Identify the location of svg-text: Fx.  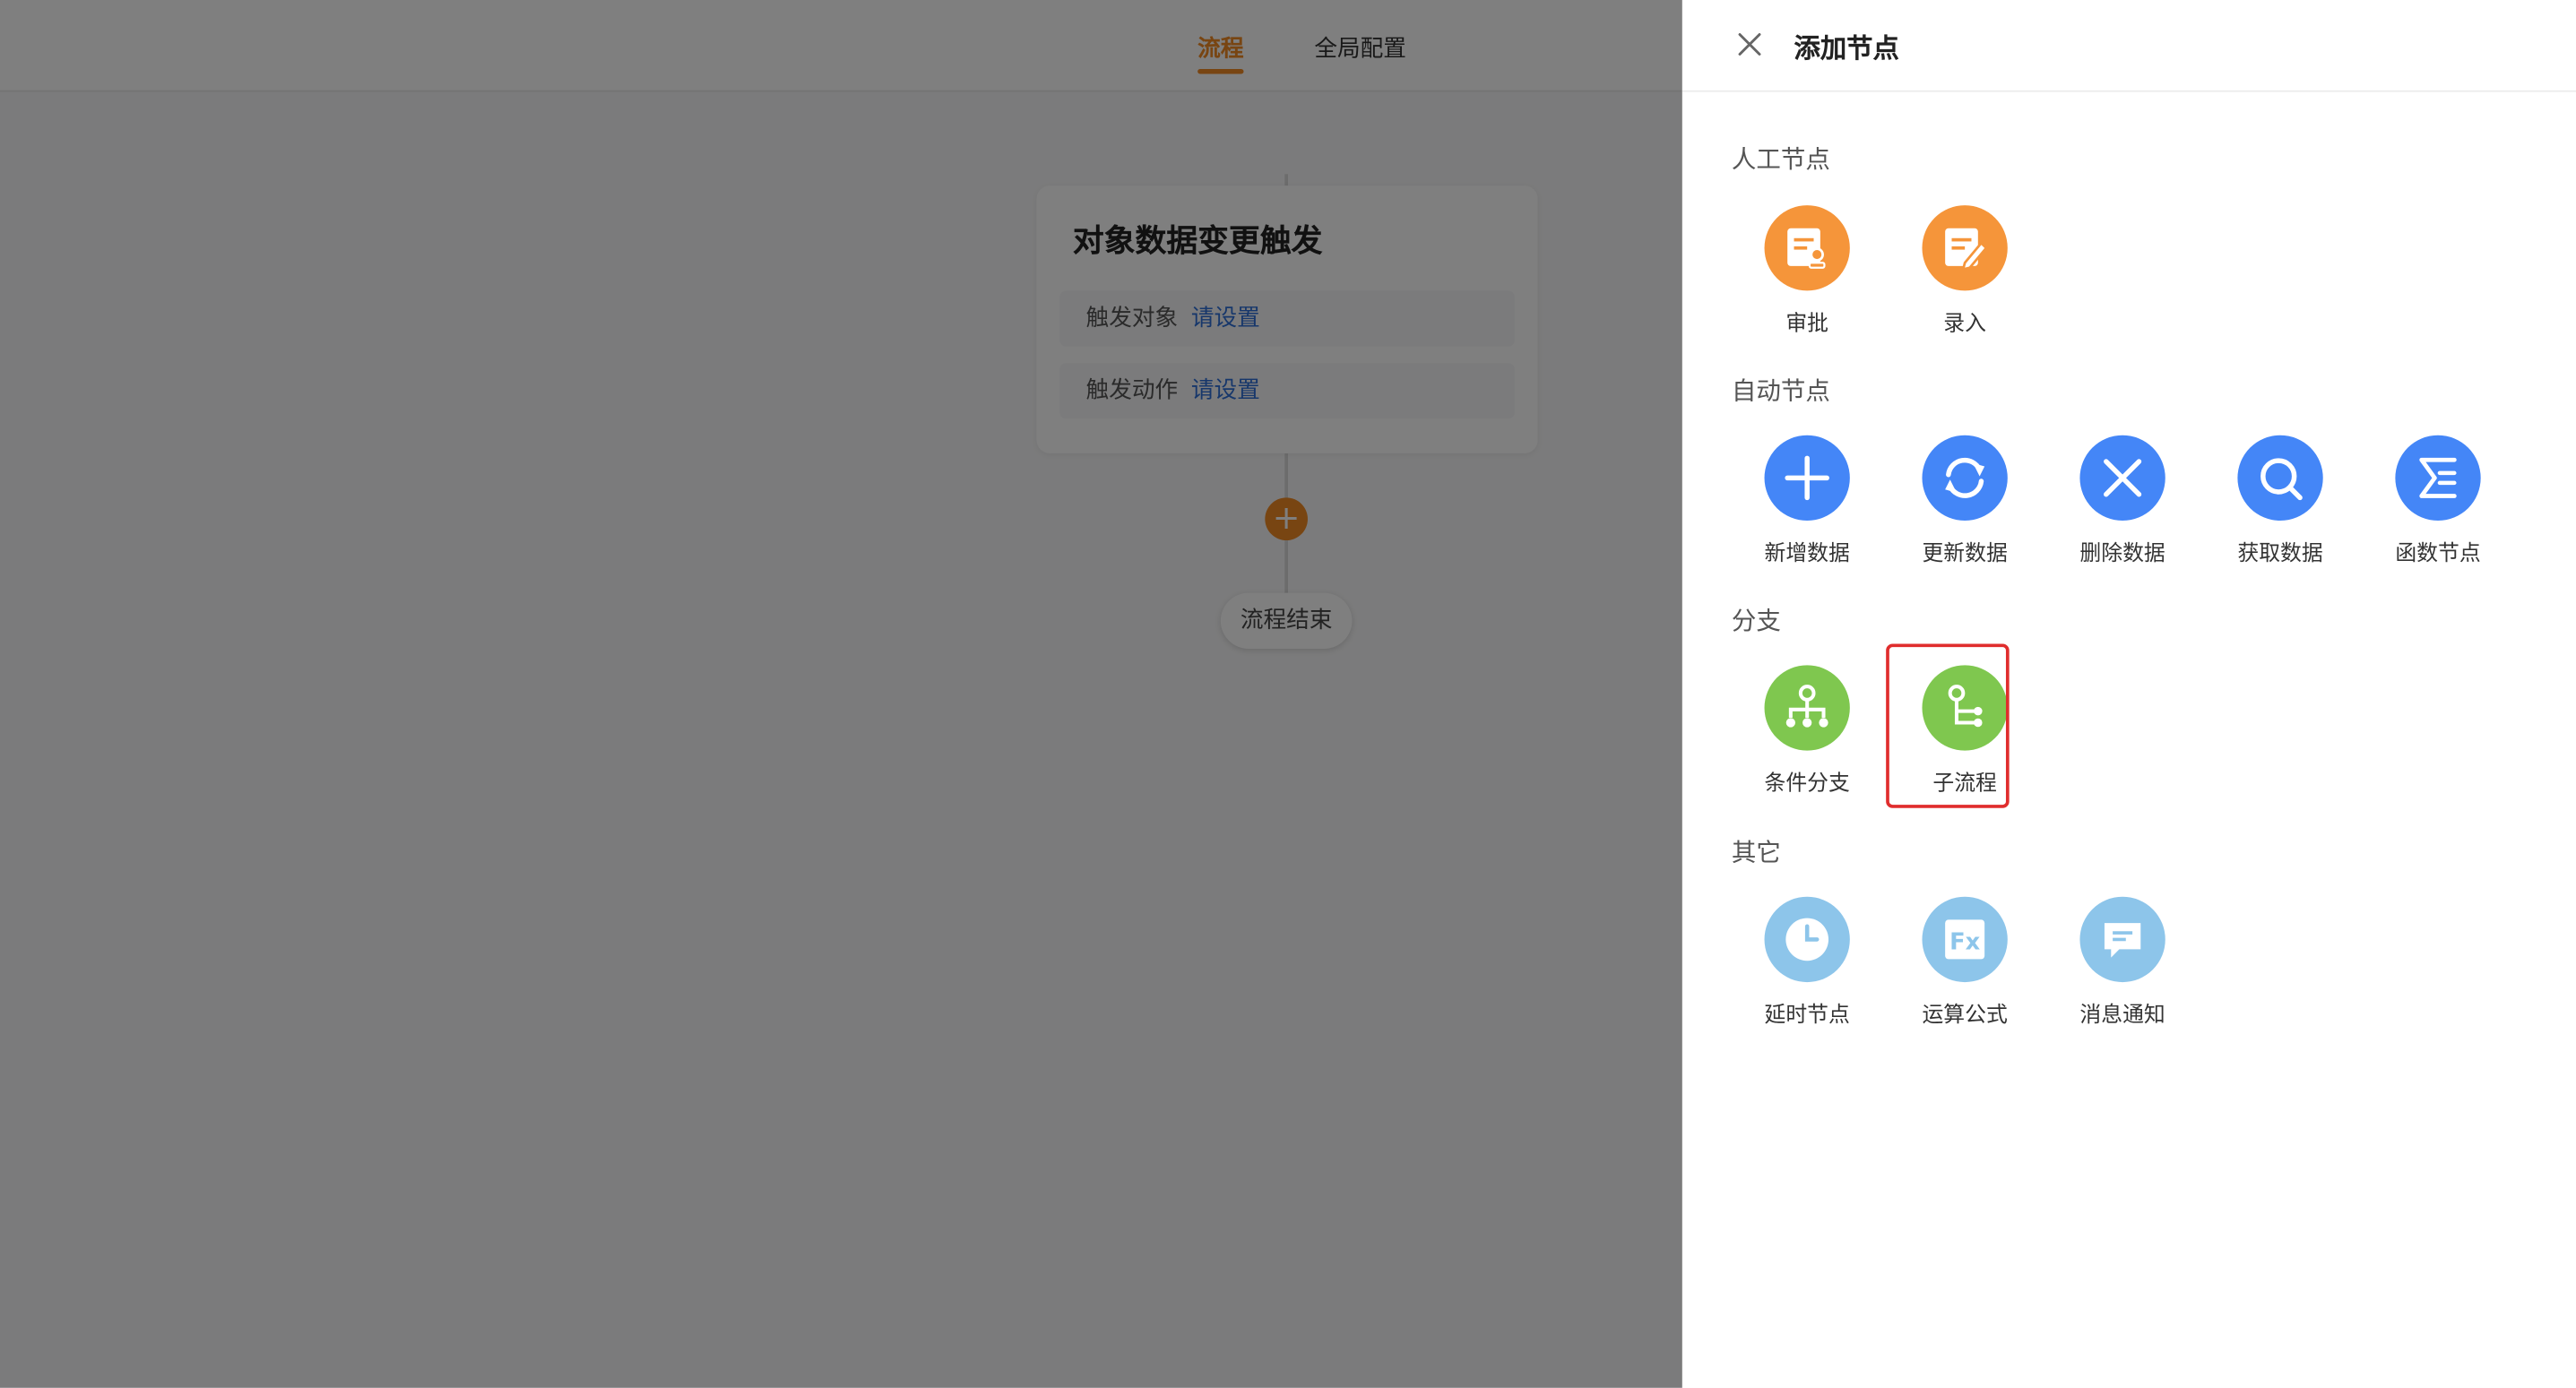
(1965, 941).